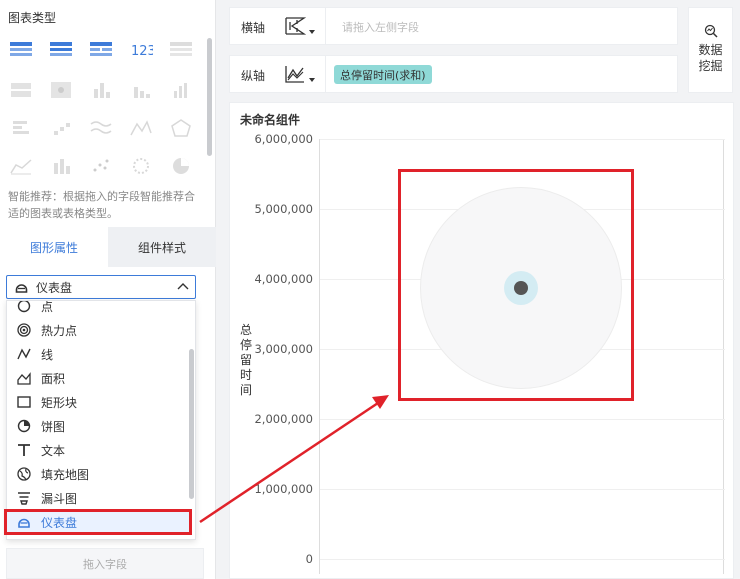  What do you see at coordinates (270, 119) in the screenshot?
I see `component-title: 未命名组件` at bounding box center [270, 119].